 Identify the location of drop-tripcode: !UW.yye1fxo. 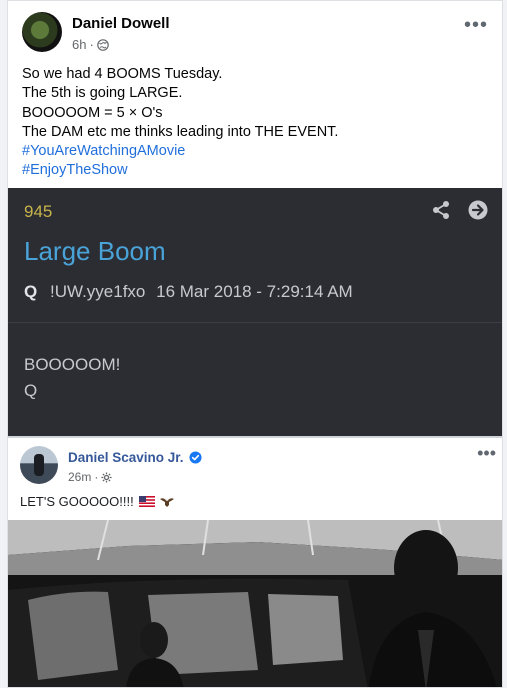
(97, 291).